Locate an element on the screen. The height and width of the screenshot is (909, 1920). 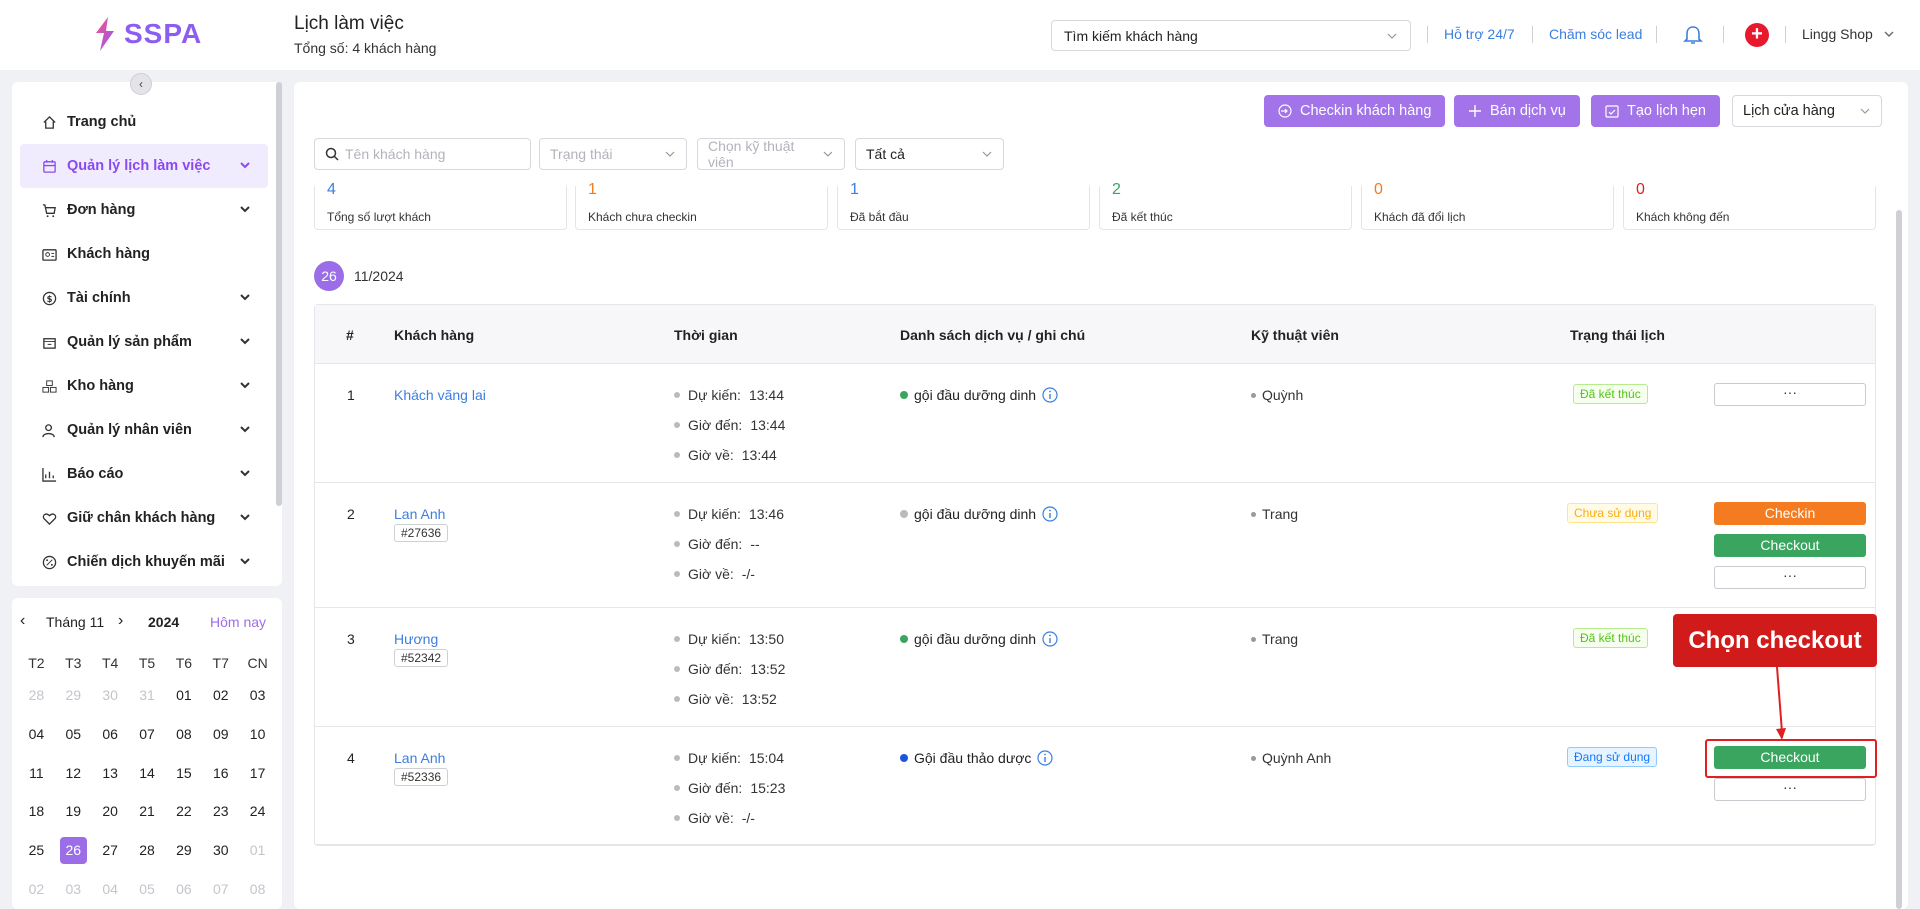
login-icon is located at coordinates (1285, 111).